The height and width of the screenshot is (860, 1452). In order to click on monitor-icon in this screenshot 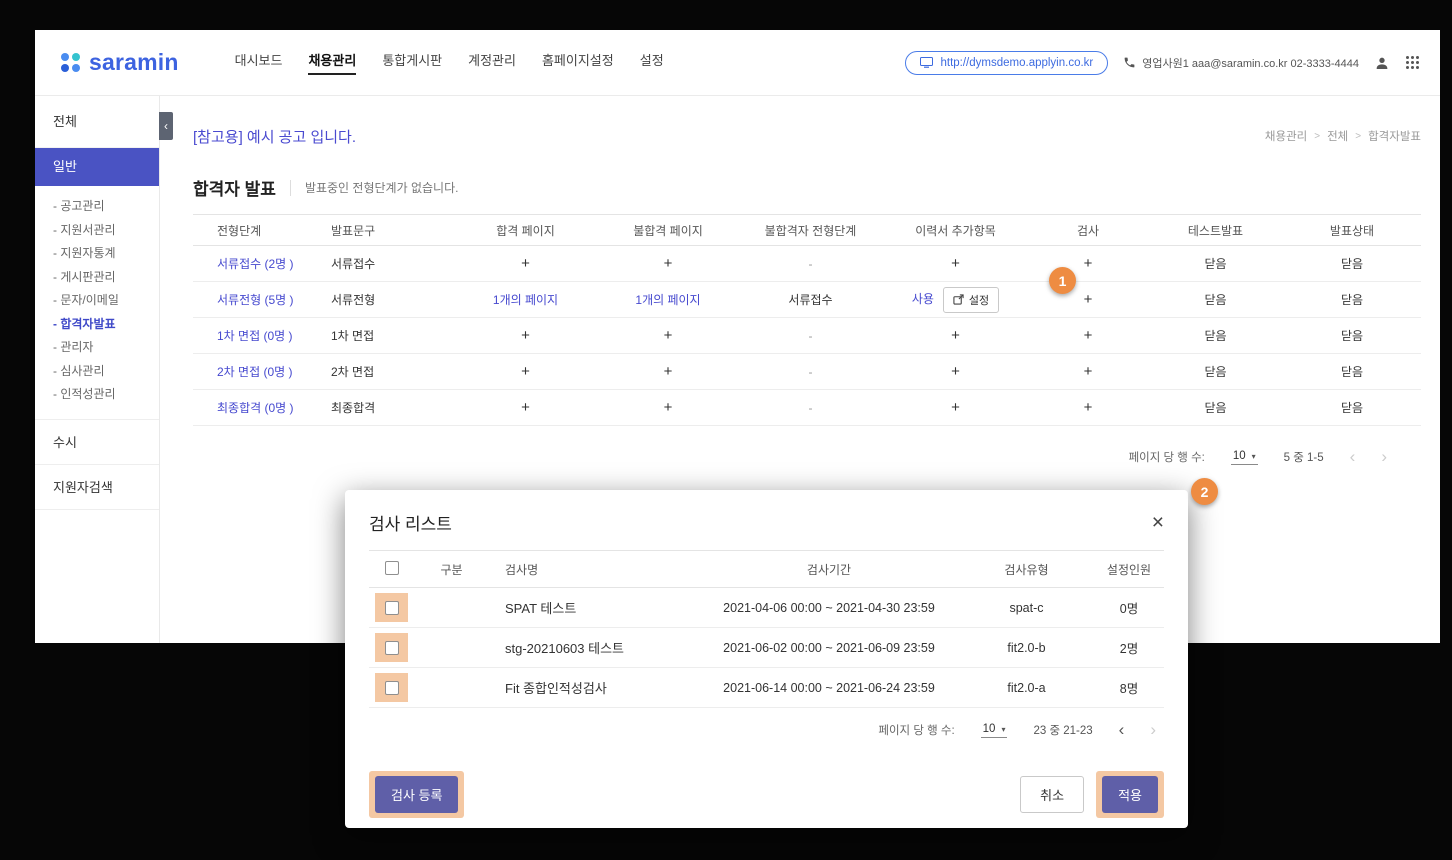, I will do `click(927, 62)`.